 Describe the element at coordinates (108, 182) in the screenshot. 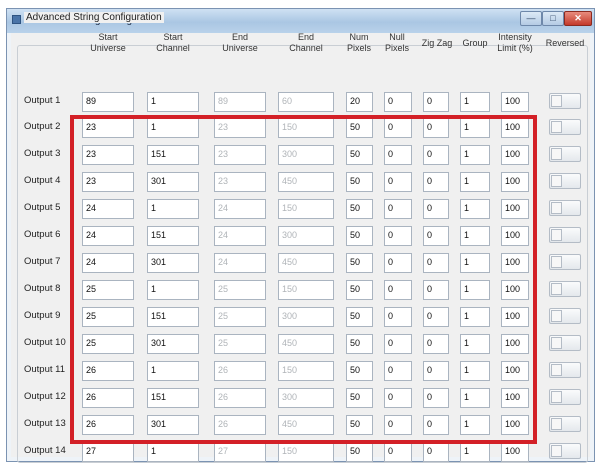

I see `start-universe-field: 23` at that location.